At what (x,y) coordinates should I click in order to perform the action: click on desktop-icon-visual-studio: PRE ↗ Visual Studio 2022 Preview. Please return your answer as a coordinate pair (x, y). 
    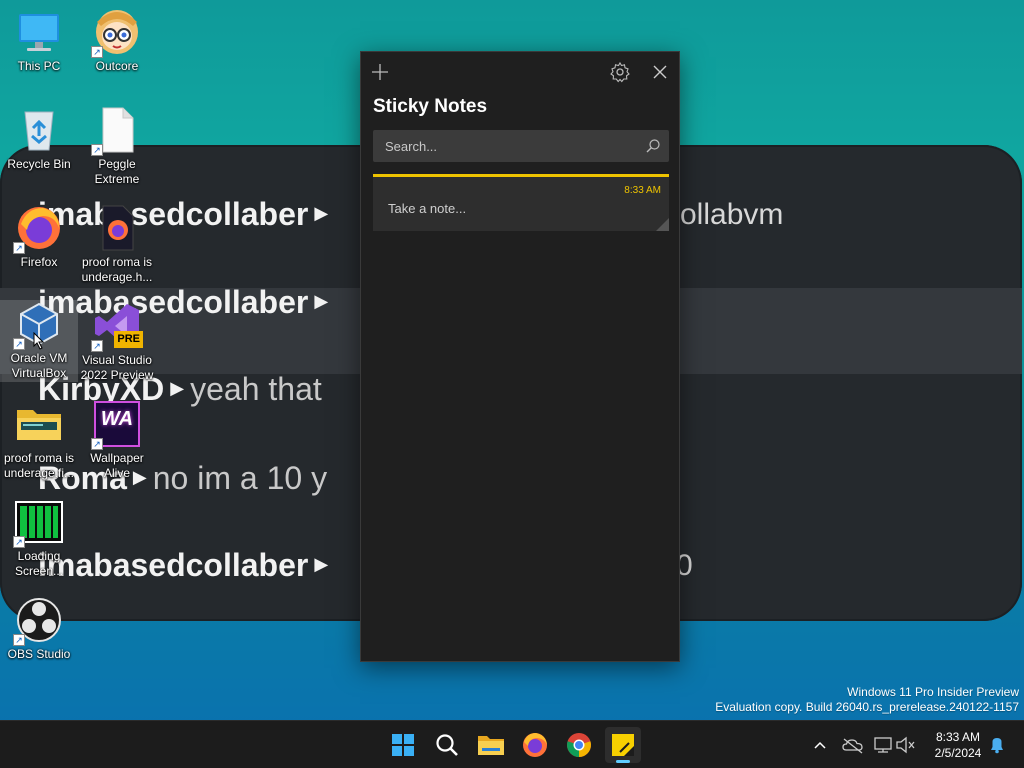
    Looking at the image, I should click on (117, 342).